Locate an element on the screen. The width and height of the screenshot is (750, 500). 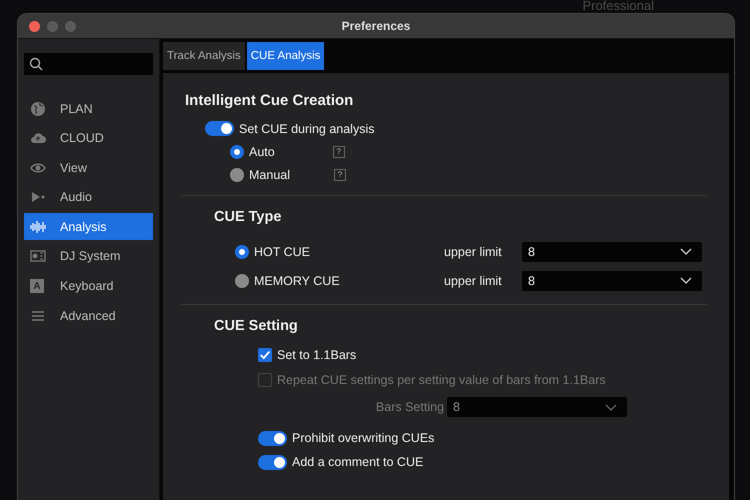
globe-icon is located at coordinates (38, 108).